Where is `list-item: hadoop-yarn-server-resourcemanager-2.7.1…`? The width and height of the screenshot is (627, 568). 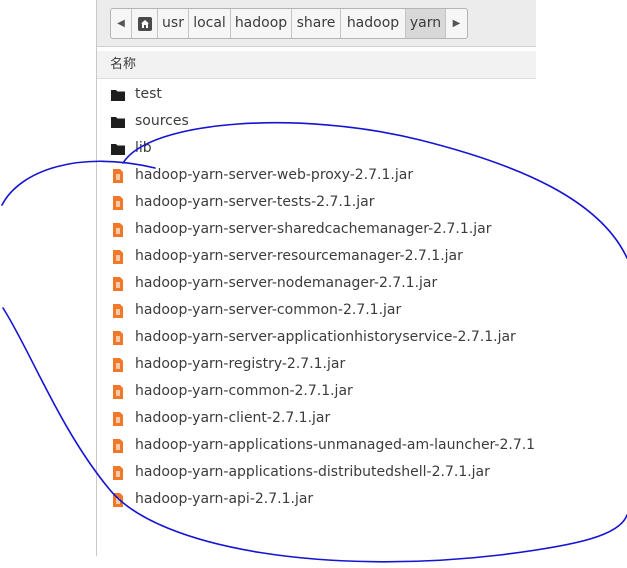
list-item: hadoop-yarn-server-resourcemanager-2.7.1… is located at coordinates (316, 256).